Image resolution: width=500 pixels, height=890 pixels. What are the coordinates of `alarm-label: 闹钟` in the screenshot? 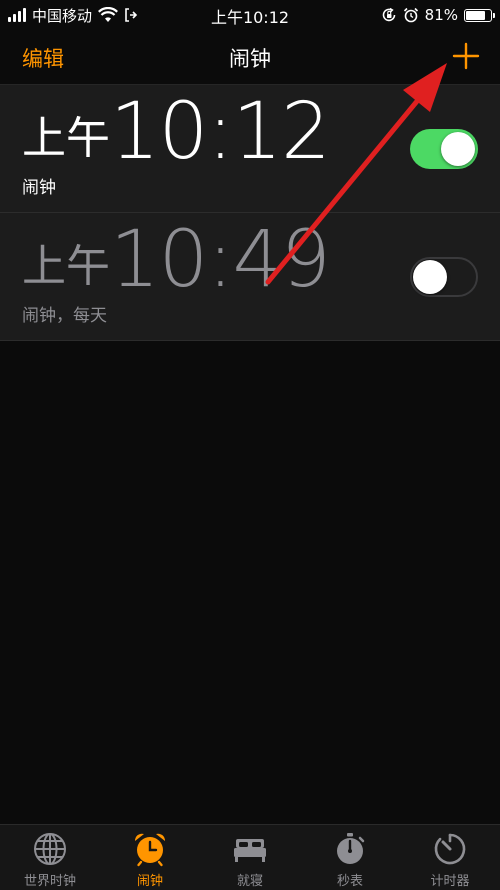 It's located at (39, 188).